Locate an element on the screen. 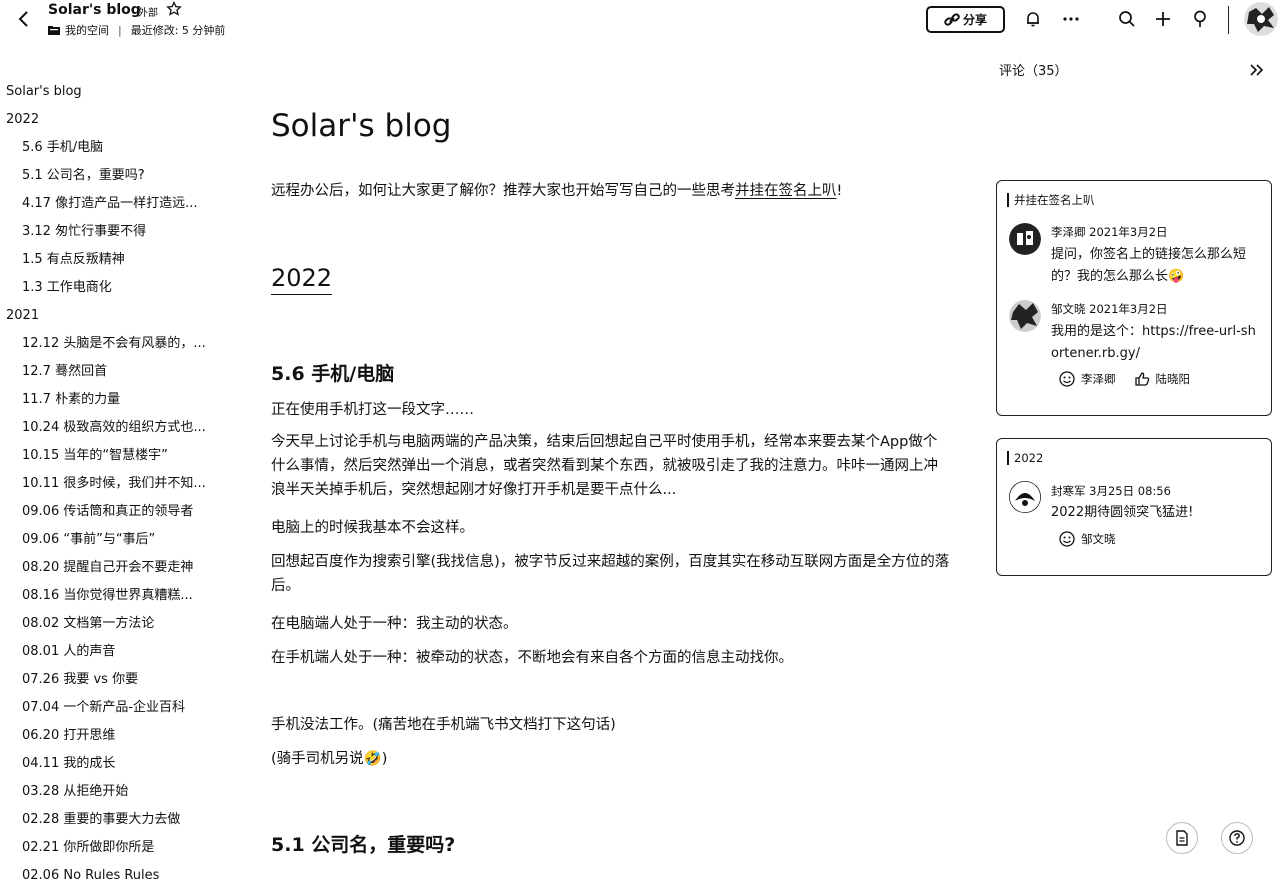 This screenshot has width=1280, height=887. outline-item: 1.5 有点反叛精神 is located at coordinates (107, 260).